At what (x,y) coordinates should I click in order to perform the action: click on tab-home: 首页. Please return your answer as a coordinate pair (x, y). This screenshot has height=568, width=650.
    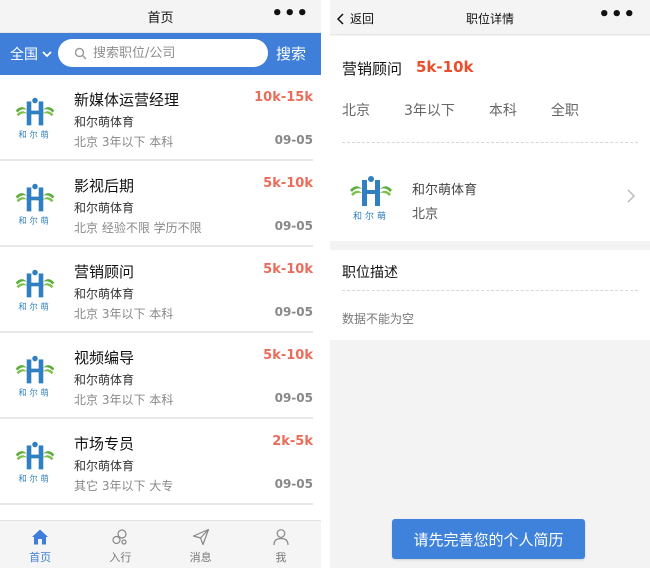
    Looking at the image, I should click on (40, 544).